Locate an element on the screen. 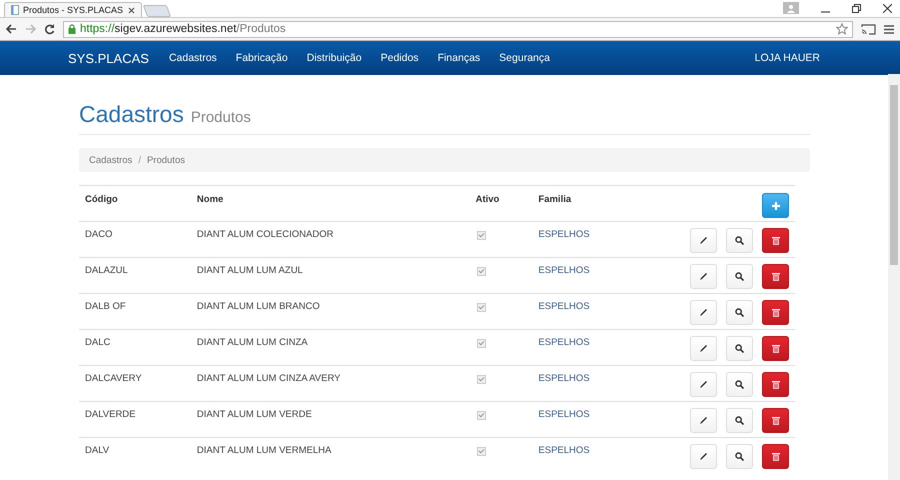 The height and width of the screenshot is (480, 900). table-cell: DALB OF is located at coordinates (105, 306).